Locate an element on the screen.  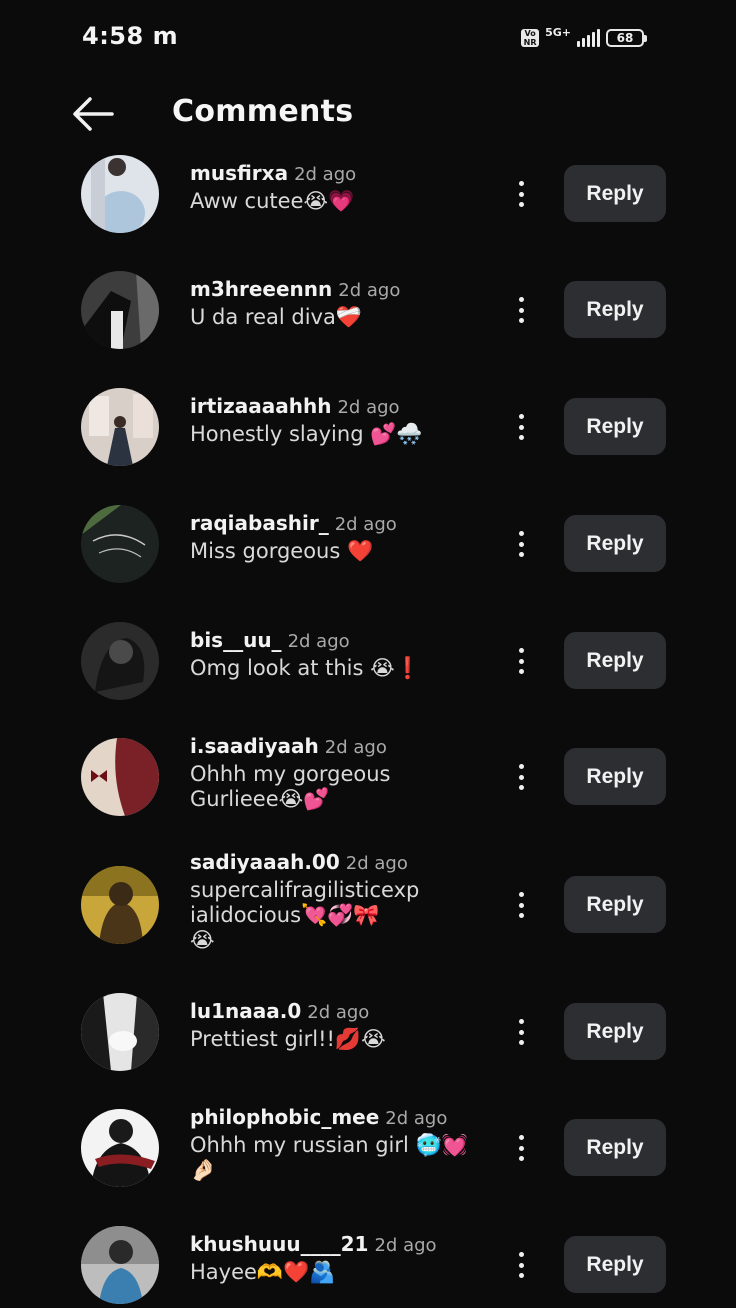
comment-body: raqiabashir_ 2d ago Miss gorgeous ❤️ is located at coordinates (335, 537).